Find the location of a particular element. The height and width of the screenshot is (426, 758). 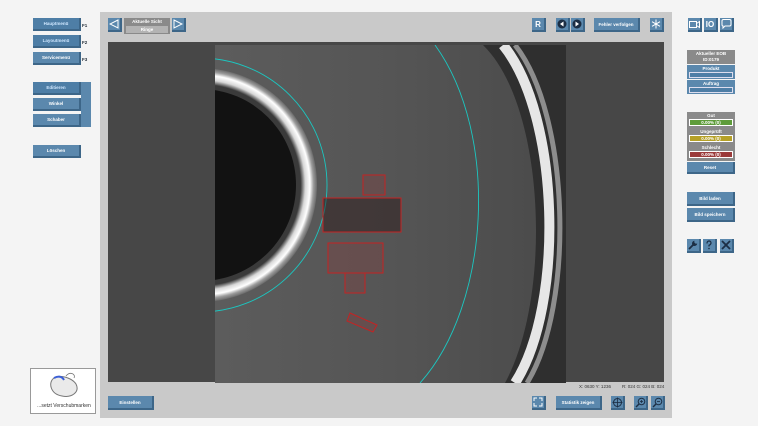

expand-arrows-icon is located at coordinates (538, 402).